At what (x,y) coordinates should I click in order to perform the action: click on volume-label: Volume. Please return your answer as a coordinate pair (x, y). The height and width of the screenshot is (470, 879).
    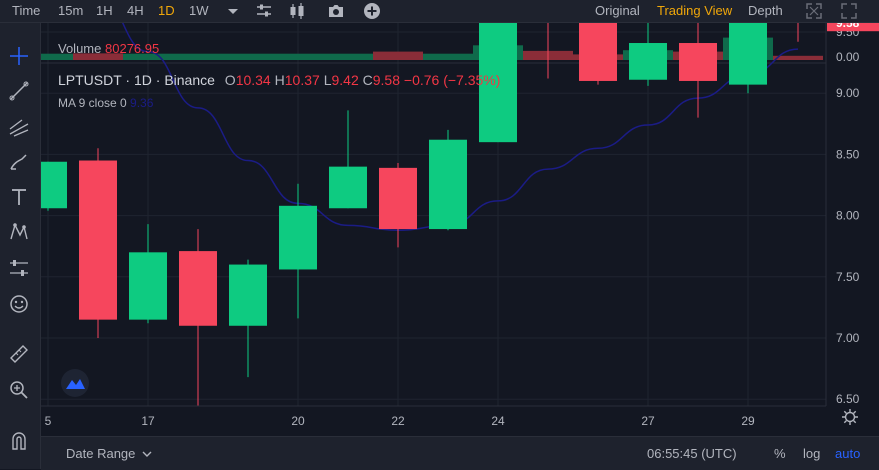
    Looking at the image, I should click on (80, 48).